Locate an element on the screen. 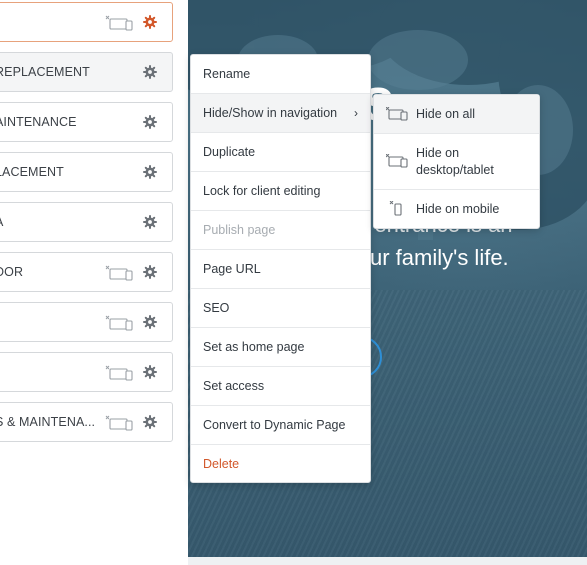  menu-item-page-url: Page URL is located at coordinates (280, 269).